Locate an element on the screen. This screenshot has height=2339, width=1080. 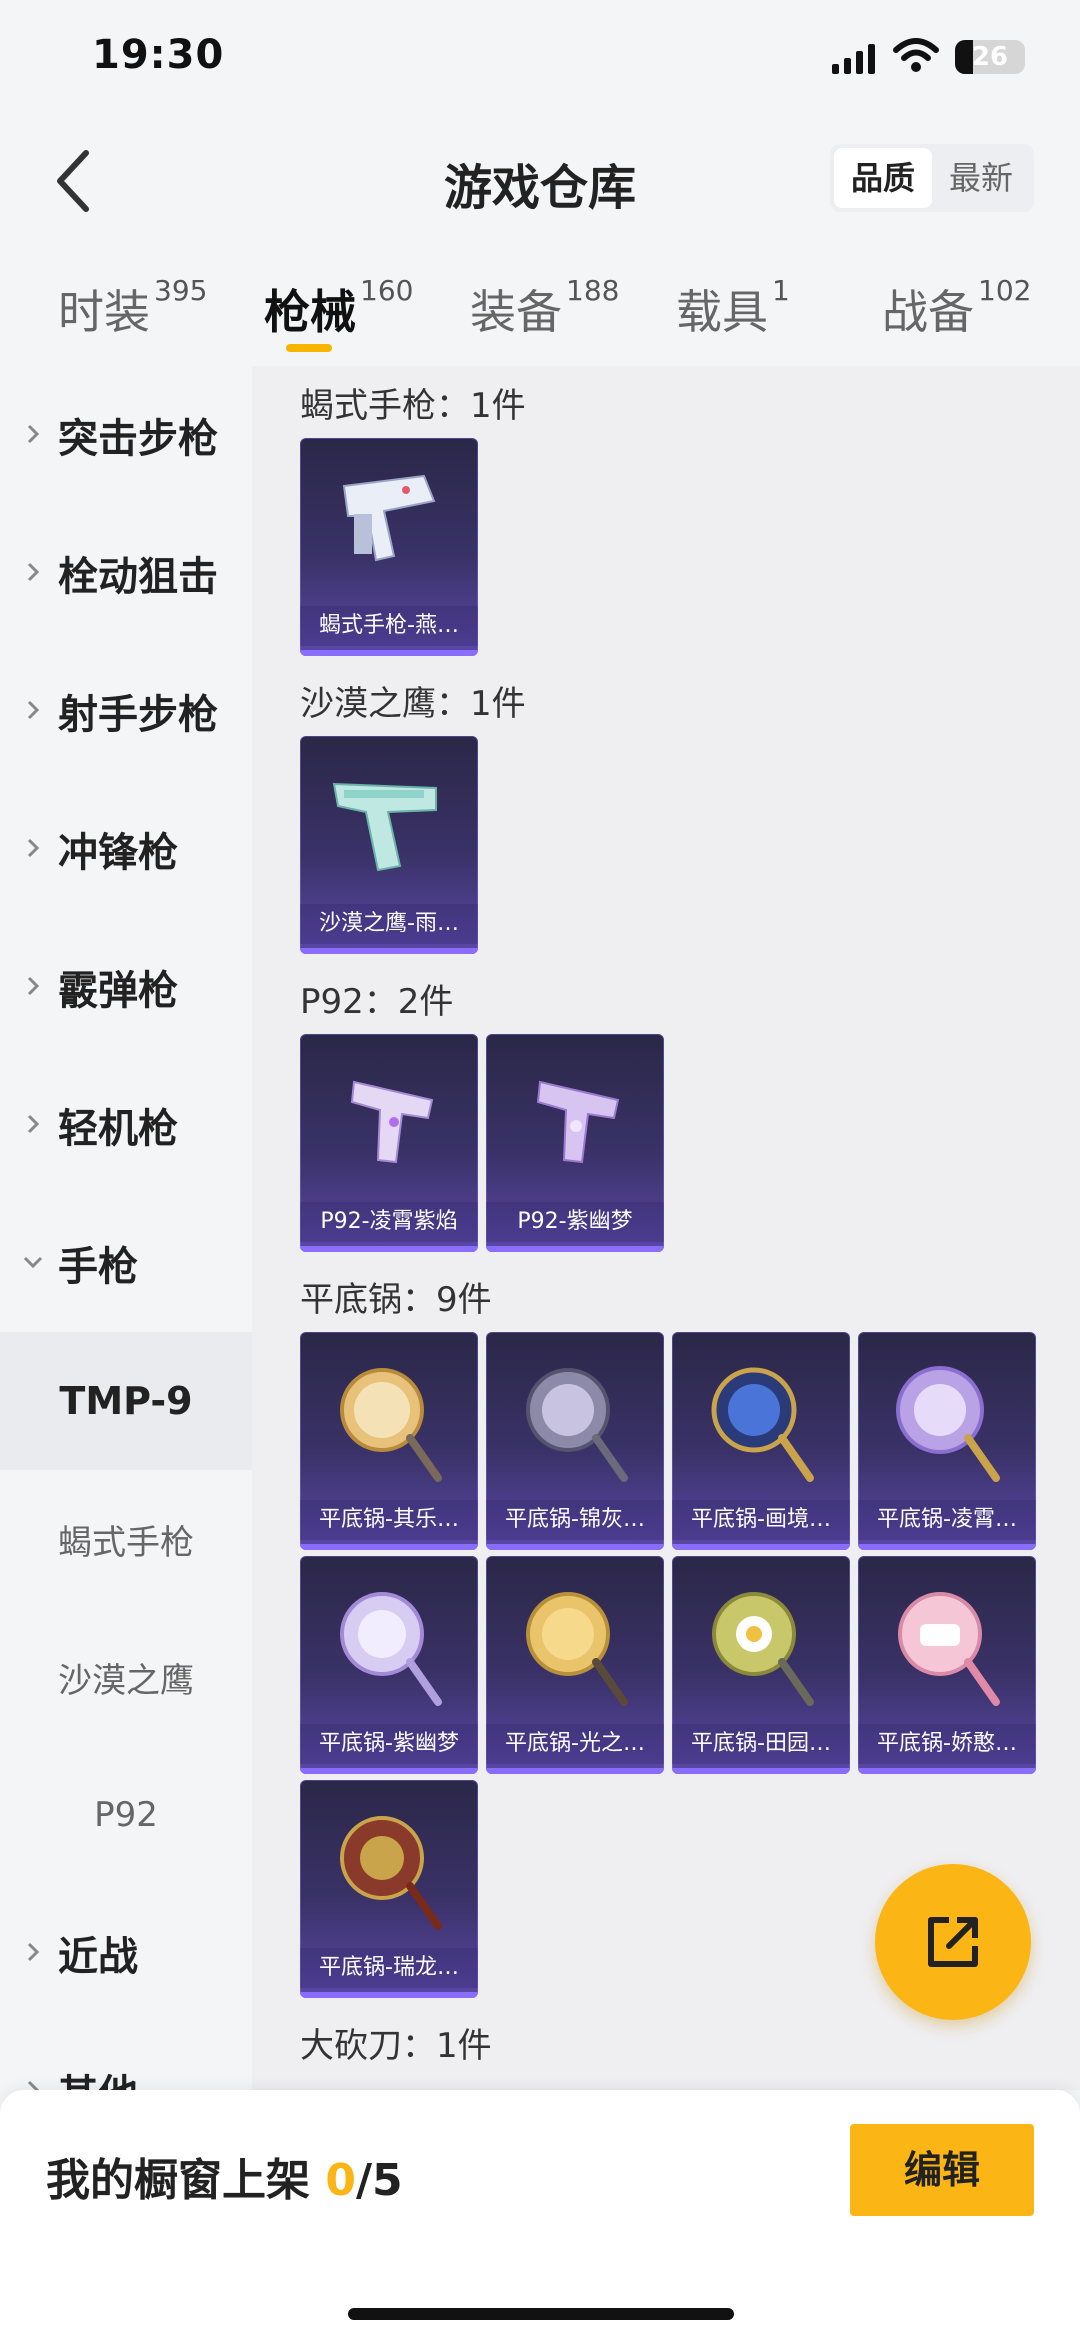
sort-by-quality: 品质 is located at coordinates (883, 178).